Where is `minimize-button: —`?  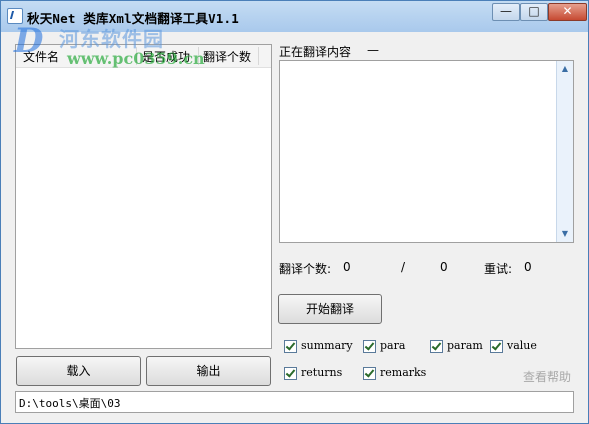
minimize-button: — is located at coordinates (506, 12).